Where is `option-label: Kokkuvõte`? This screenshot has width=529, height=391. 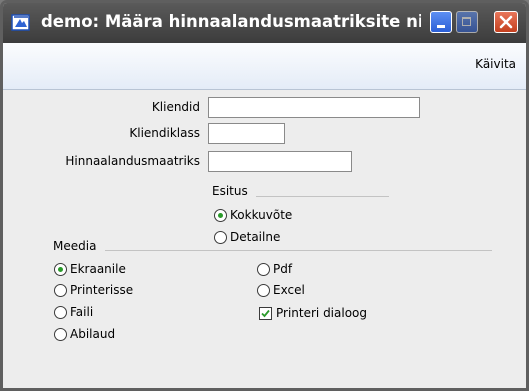 option-label: Kokkuvõte is located at coordinates (261, 215).